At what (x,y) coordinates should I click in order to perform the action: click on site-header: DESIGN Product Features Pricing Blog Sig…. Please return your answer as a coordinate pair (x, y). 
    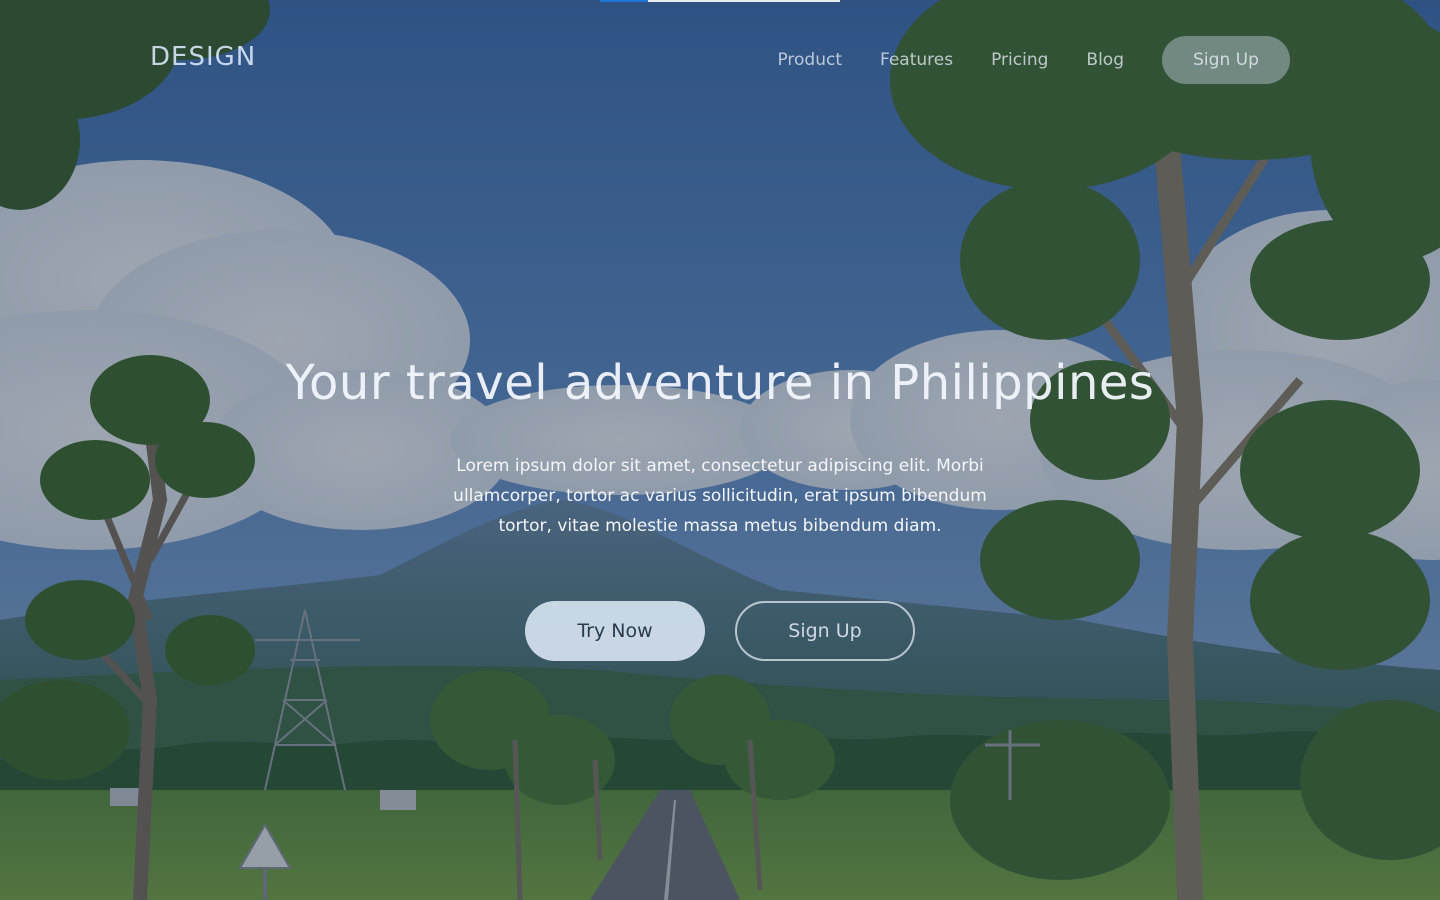
    Looking at the image, I should click on (720, 55).